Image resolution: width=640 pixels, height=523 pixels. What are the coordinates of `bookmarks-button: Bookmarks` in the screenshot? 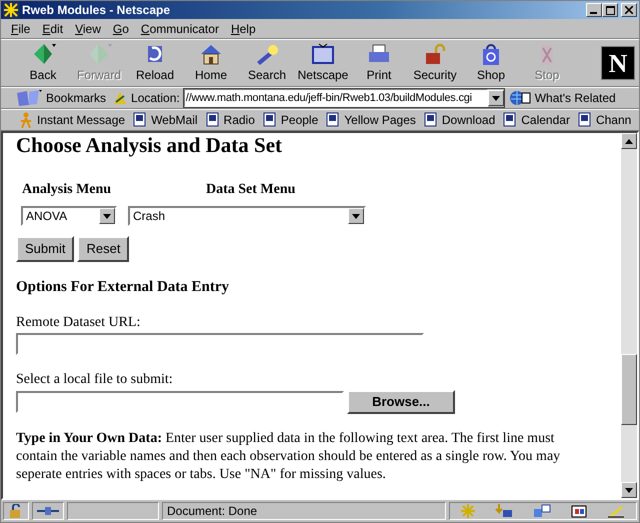 It's located at (76, 98).